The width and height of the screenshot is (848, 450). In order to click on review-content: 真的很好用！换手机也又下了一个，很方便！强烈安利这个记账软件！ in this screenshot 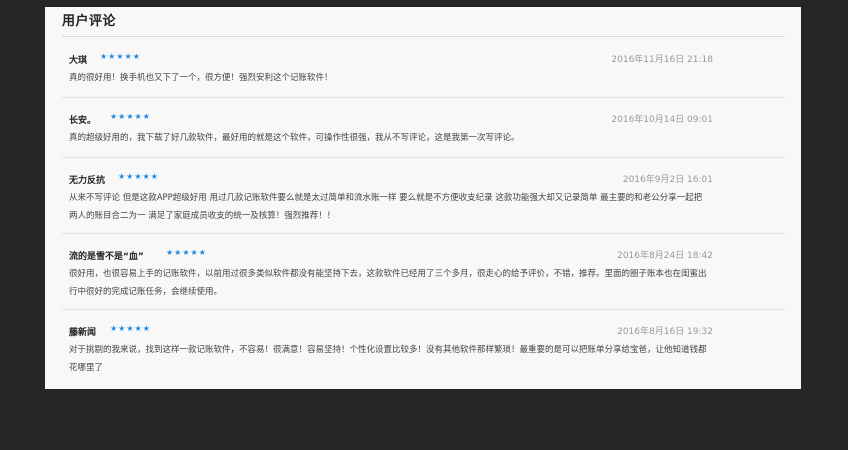, I will do `click(201, 78)`.